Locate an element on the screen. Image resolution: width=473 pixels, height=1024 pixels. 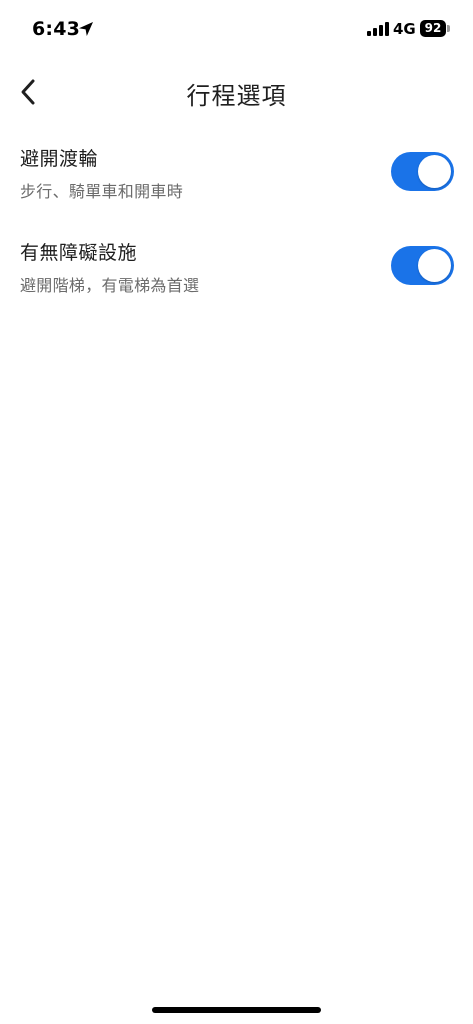
battery-icon: 92 is located at coordinates (435, 28).